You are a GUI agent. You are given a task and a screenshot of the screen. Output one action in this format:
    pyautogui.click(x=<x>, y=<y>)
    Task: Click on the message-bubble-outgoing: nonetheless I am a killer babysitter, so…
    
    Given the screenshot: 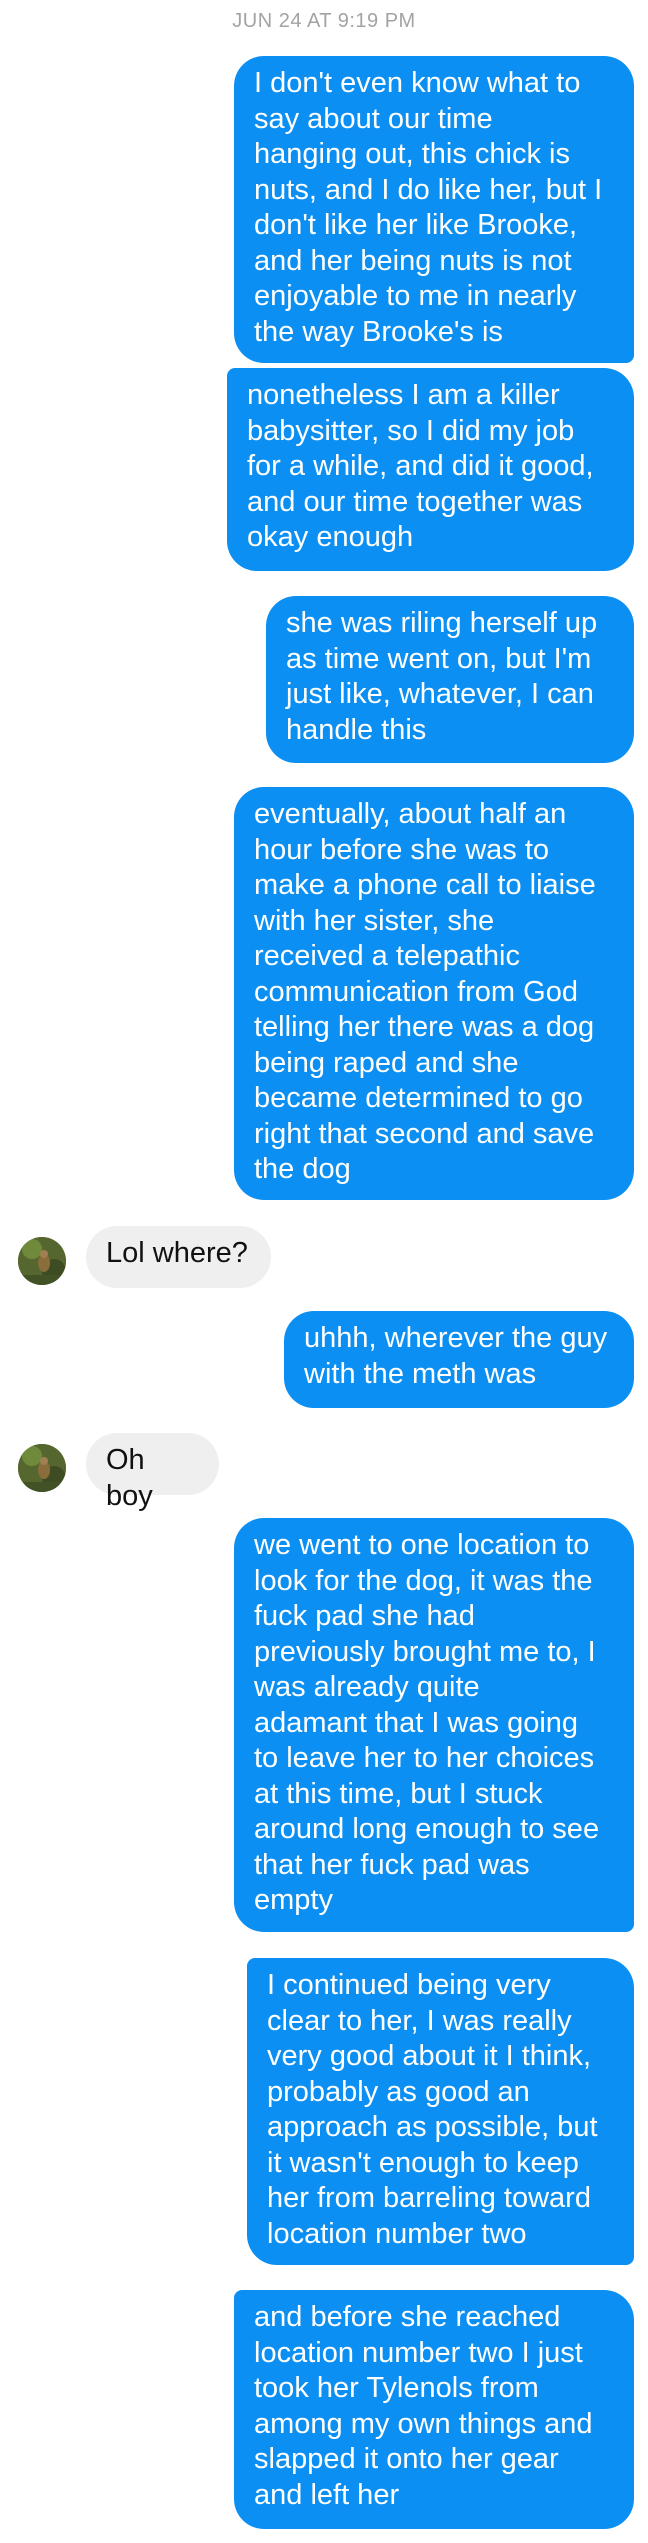 What is the action you would take?
    pyautogui.click(x=430, y=469)
    